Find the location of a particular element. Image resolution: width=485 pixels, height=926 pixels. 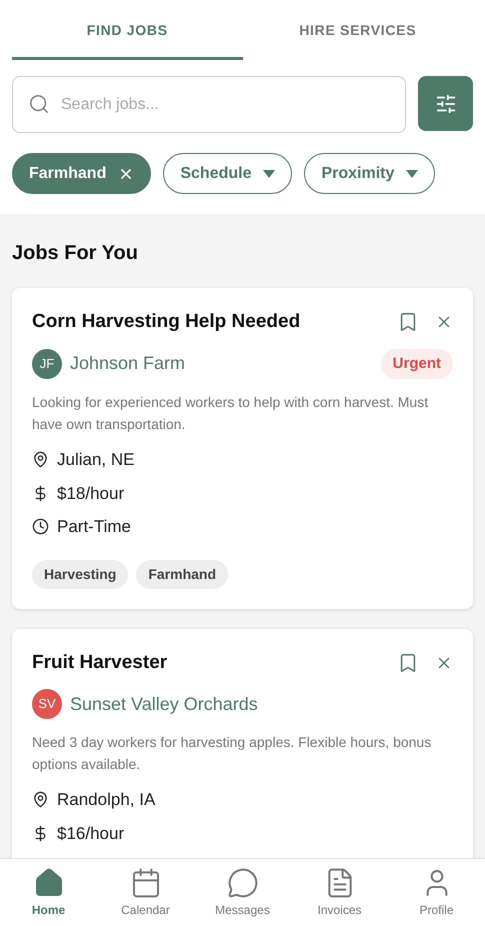

job-detail: $18/hour is located at coordinates (90, 493).